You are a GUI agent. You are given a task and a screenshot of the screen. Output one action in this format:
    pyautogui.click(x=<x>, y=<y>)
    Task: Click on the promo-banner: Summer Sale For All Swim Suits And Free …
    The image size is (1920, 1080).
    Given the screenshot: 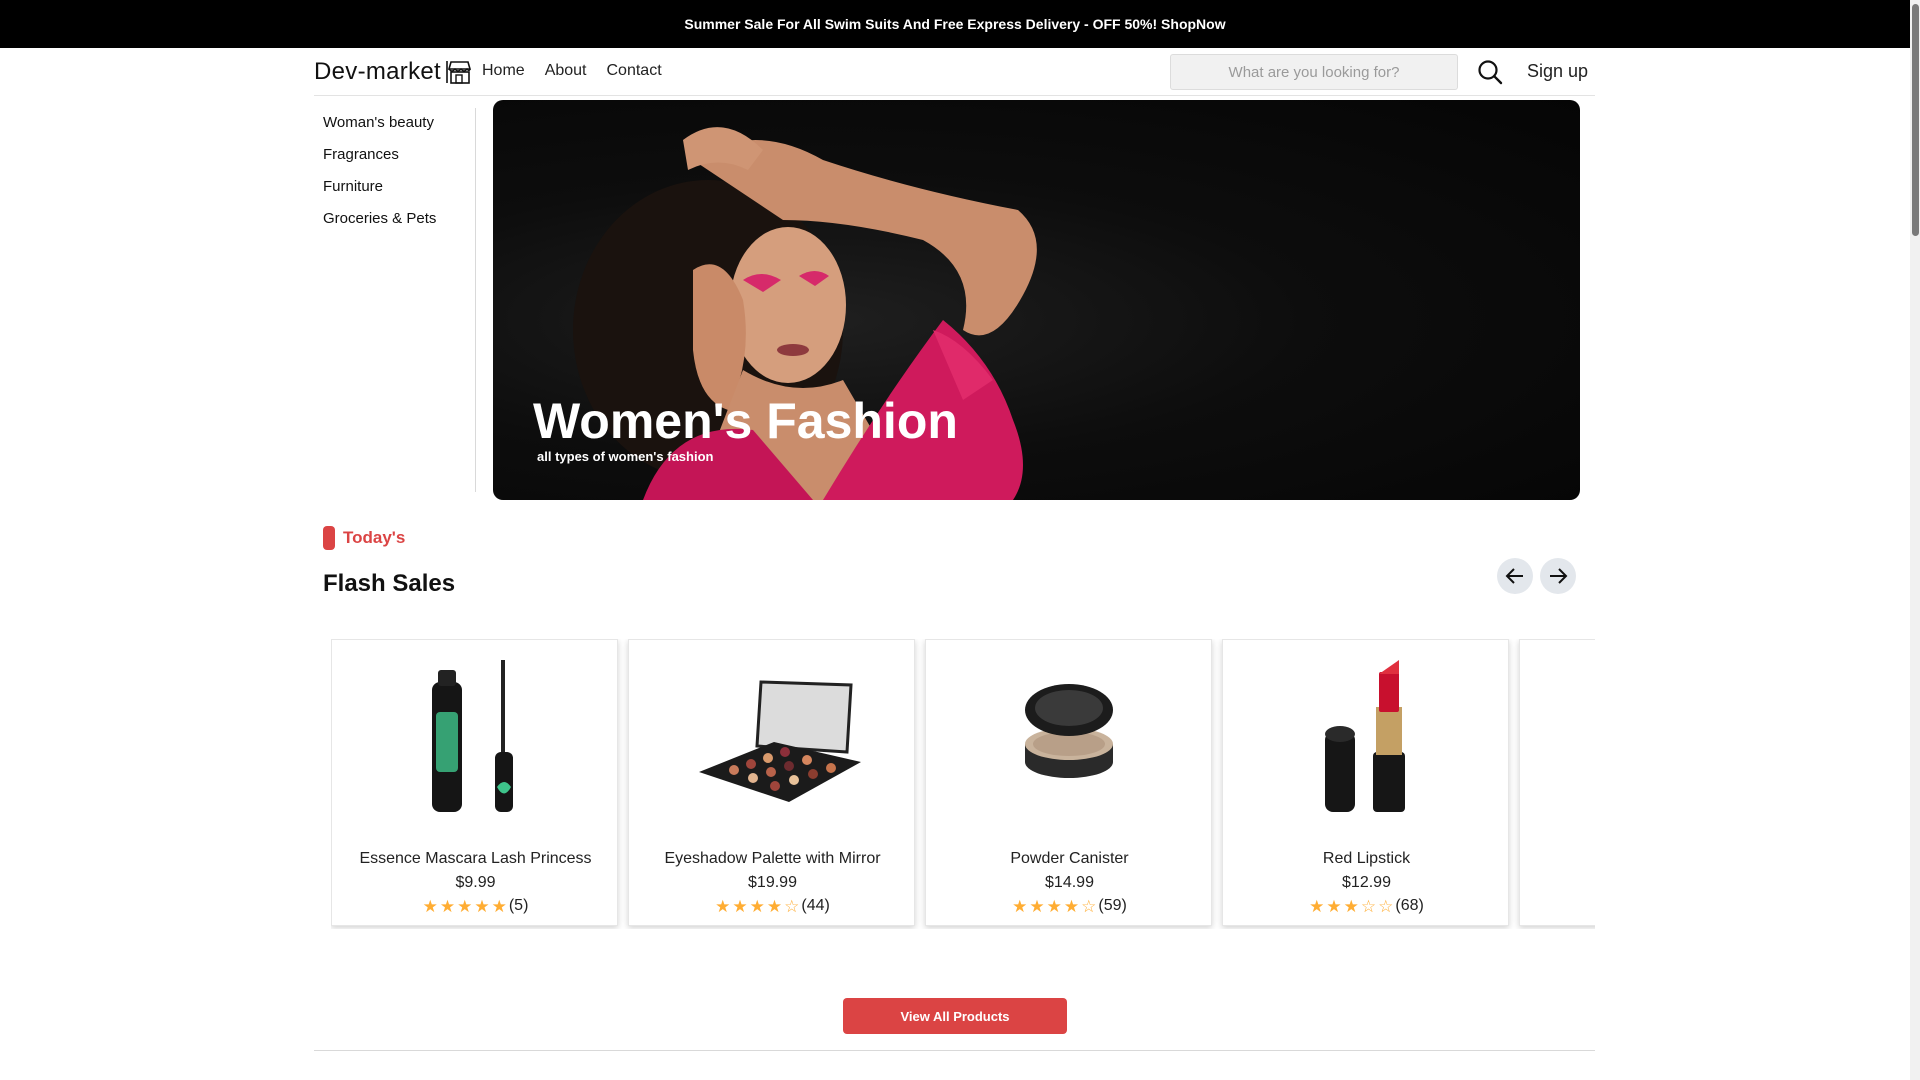 What is the action you would take?
    pyautogui.click(x=955, y=24)
    